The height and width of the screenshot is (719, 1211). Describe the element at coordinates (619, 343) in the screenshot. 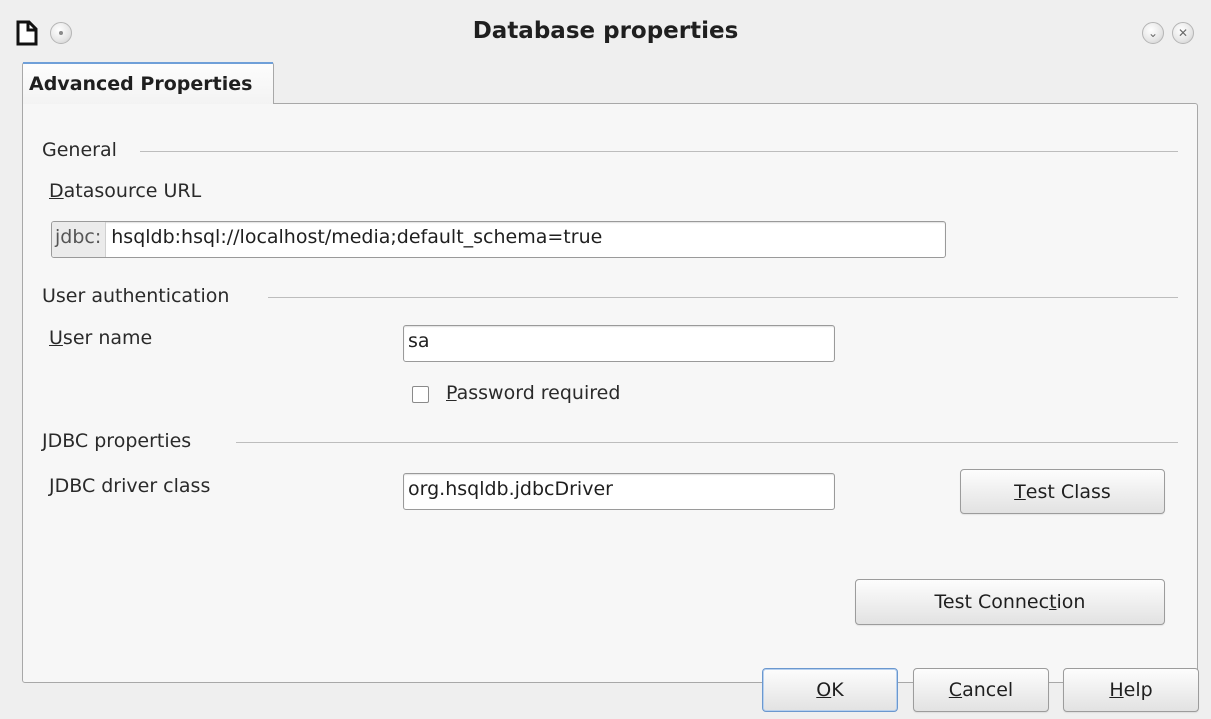

I see `user-name-field: sa` at that location.